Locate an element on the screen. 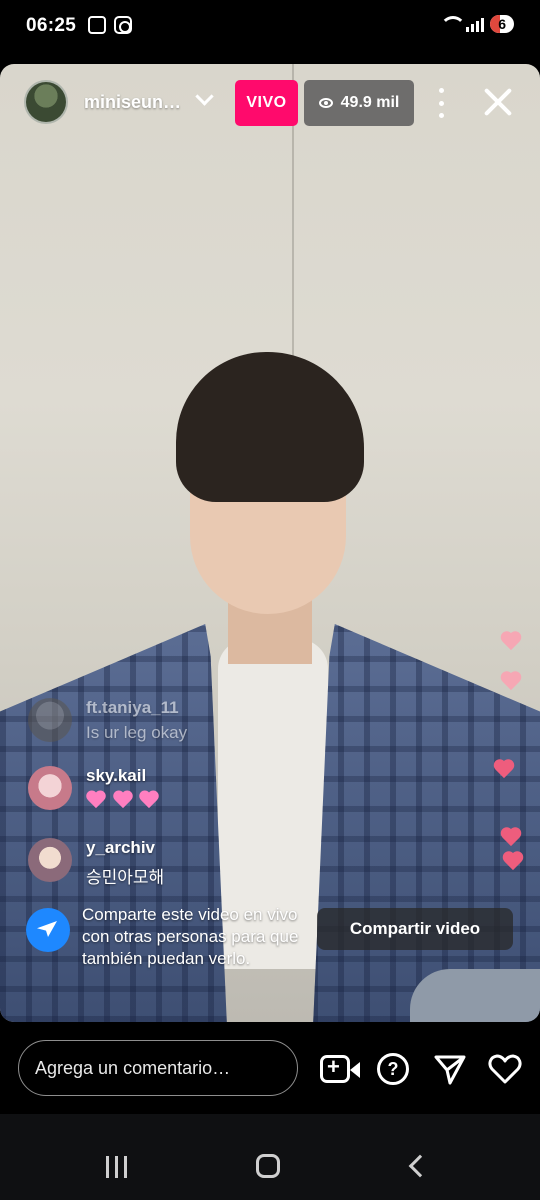 Image resolution: width=540 pixels, height=1200 pixels. viewer-count-badge: 49.9 mil is located at coordinates (359, 103).